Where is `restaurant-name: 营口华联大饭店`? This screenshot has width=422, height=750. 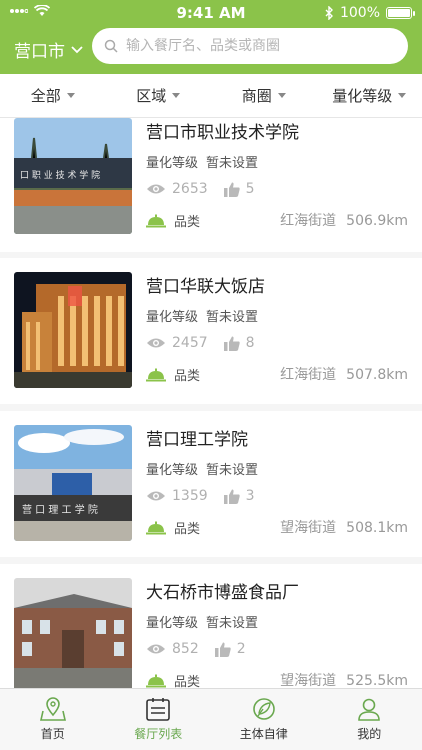 restaurant-name: 营口华联大饭店 is located at coordinates (205, 287).